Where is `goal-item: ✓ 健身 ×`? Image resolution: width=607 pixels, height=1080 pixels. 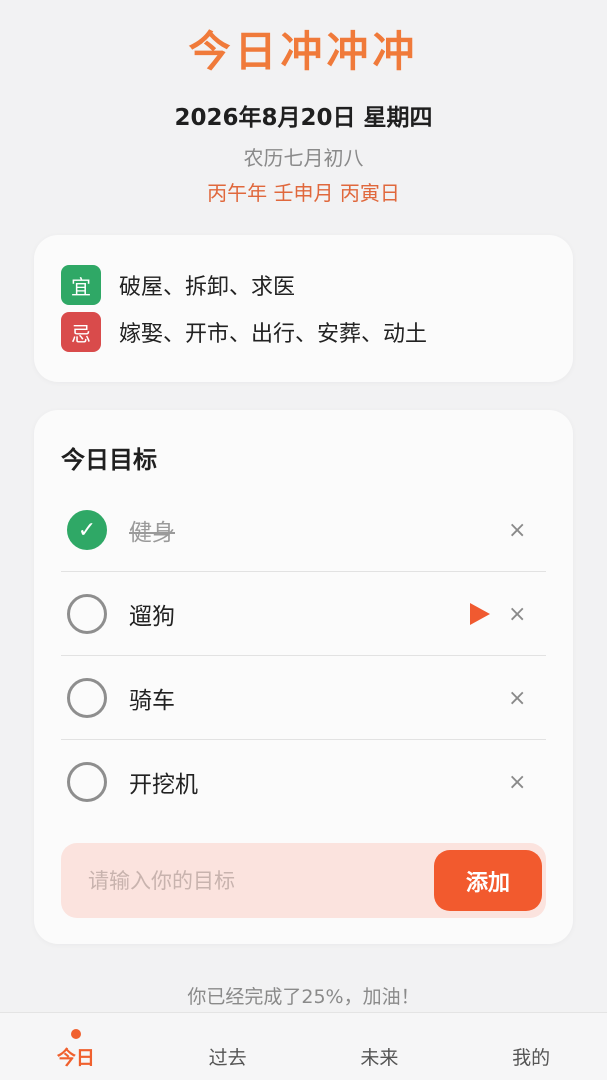 goal-item: ✓ 健身 × is located at coordinates (303, 530).